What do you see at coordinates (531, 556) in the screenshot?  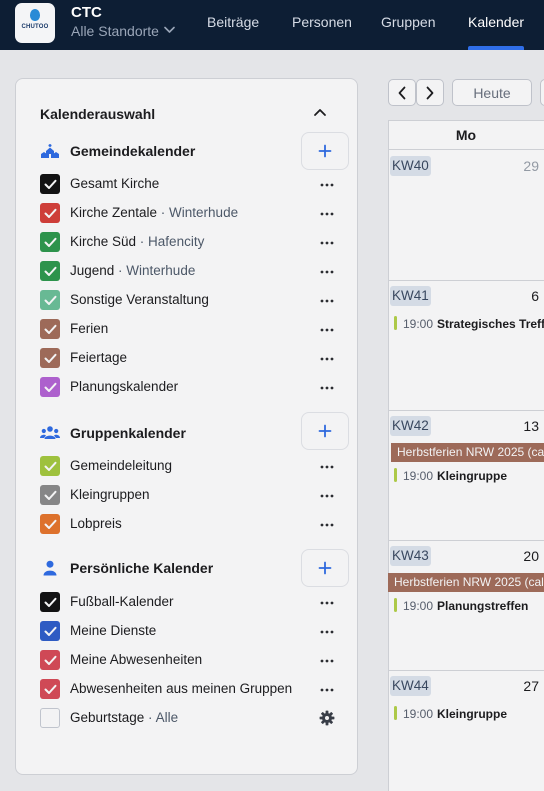 I see `day-number: 20` at bounding box center [531, 556].